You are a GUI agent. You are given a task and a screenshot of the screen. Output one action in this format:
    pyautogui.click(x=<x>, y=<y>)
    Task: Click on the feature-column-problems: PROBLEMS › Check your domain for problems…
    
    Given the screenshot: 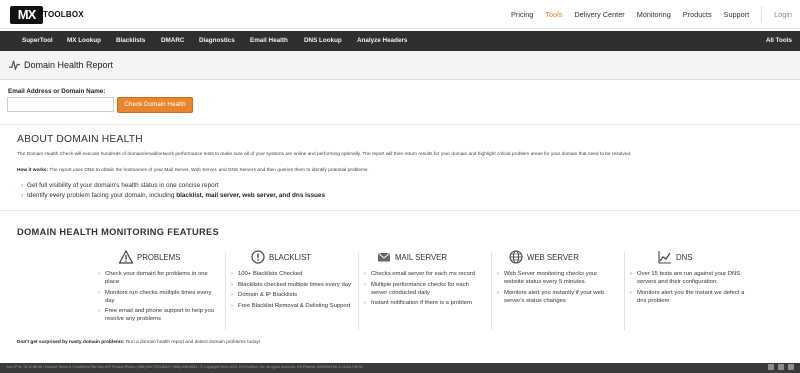 What is the action you would take?
    pyautogui.click(x=157, y=285)
    